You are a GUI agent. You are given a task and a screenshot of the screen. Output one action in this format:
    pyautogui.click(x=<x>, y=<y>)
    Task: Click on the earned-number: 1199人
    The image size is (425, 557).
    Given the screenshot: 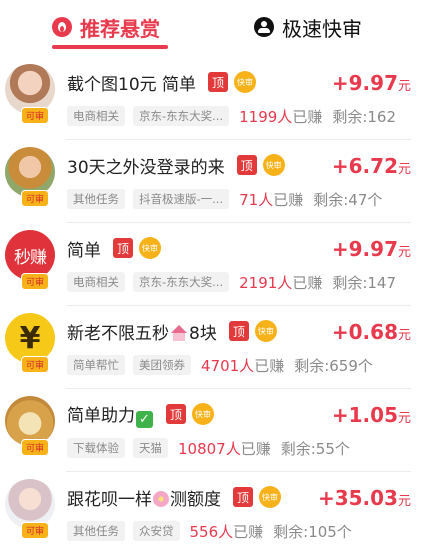 What is the action you would take?
    pyautogui.click(x=266, y=116)
    